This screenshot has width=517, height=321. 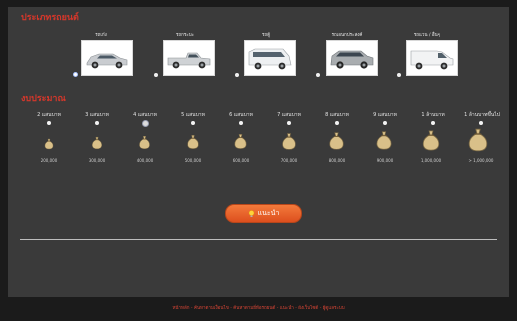 I want to click on budget-radio-over-1m, so click(x=481, y=123).